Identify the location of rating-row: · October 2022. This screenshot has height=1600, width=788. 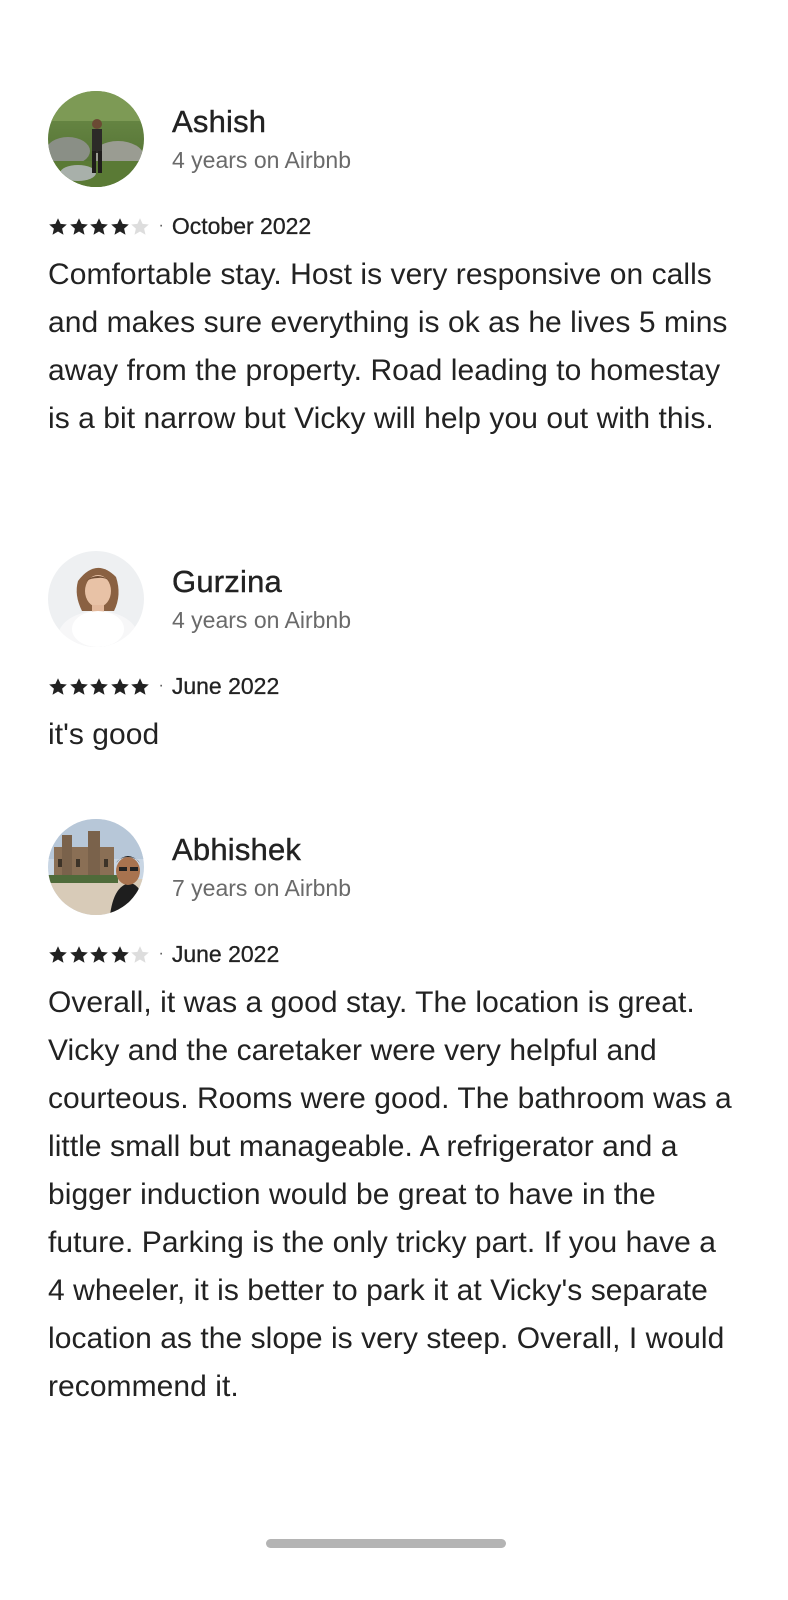
(393, 226).